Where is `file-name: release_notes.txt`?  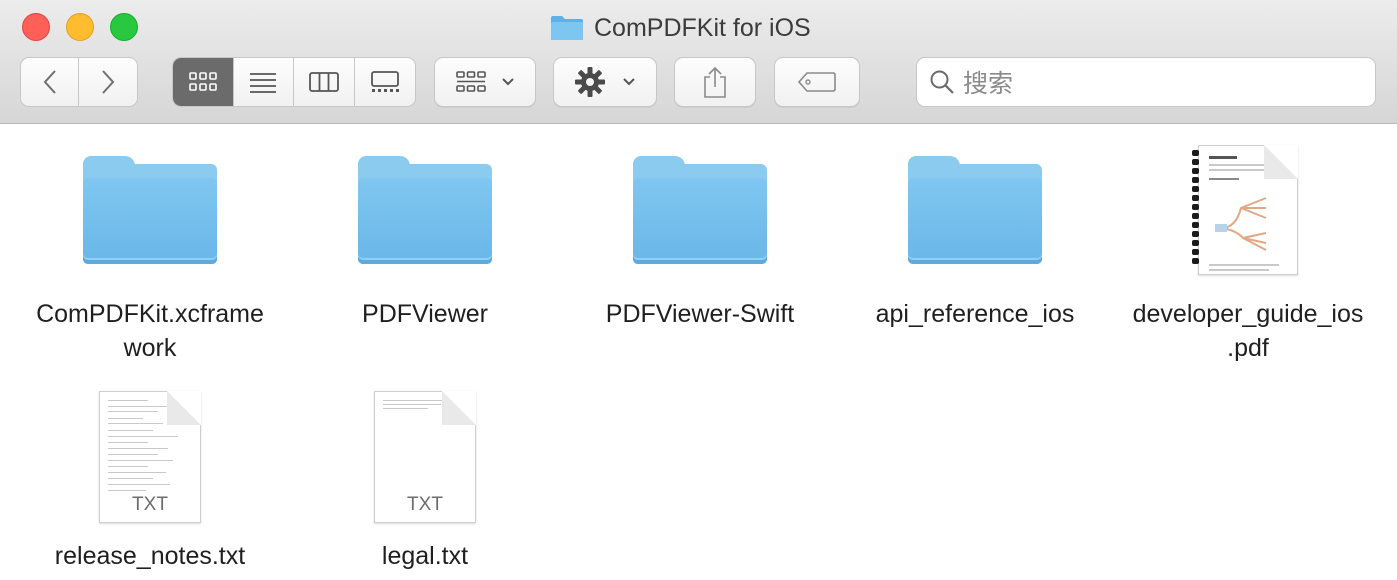 file-name: release_notes.txt is located at coordinates (150, 556).